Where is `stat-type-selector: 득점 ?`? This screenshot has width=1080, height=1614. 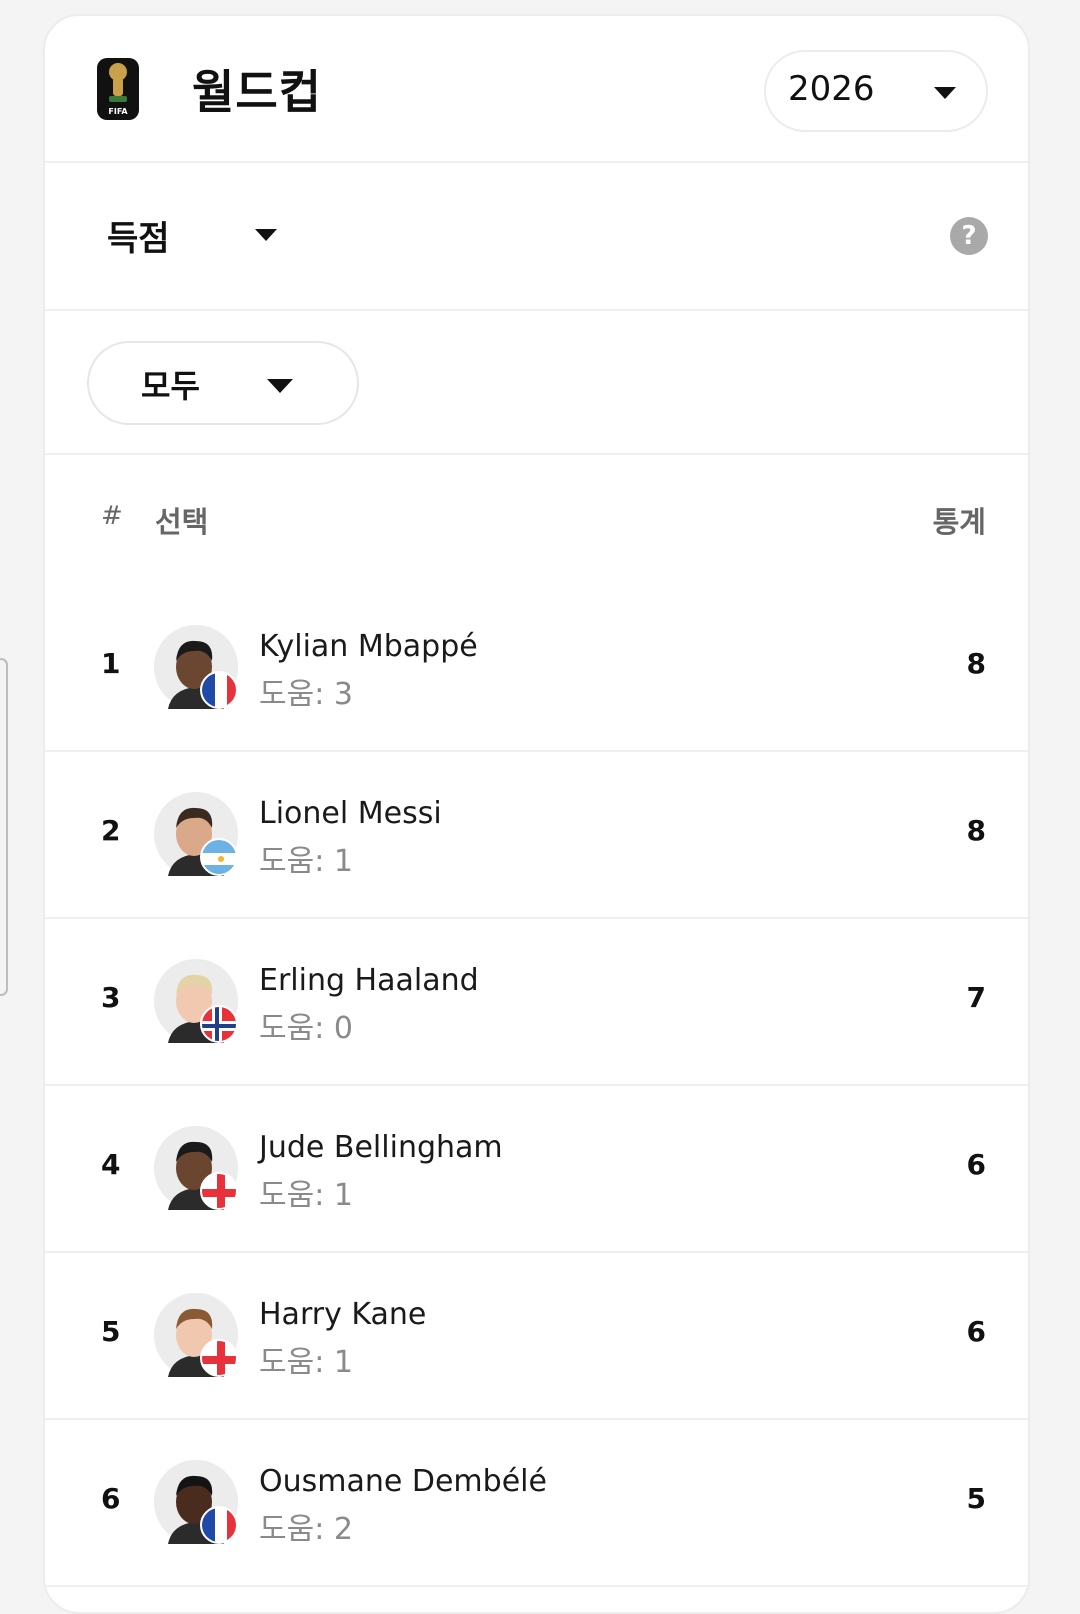 stat-type-selector: 득점 ? is located at coordinates (536, 237).